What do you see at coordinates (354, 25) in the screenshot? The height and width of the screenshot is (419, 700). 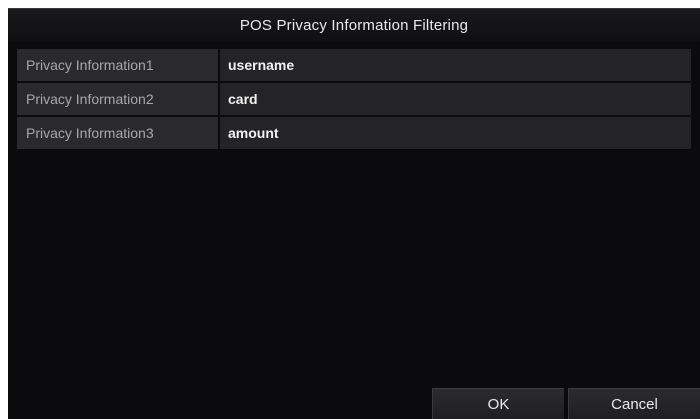 I see `dialog-title: POS Privacy Information Filtering` at bounding box center [354, 25].